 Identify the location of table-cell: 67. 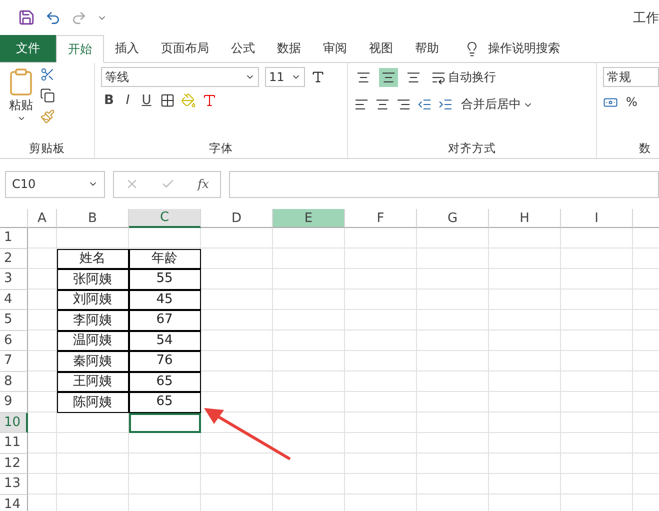
(165, 320).